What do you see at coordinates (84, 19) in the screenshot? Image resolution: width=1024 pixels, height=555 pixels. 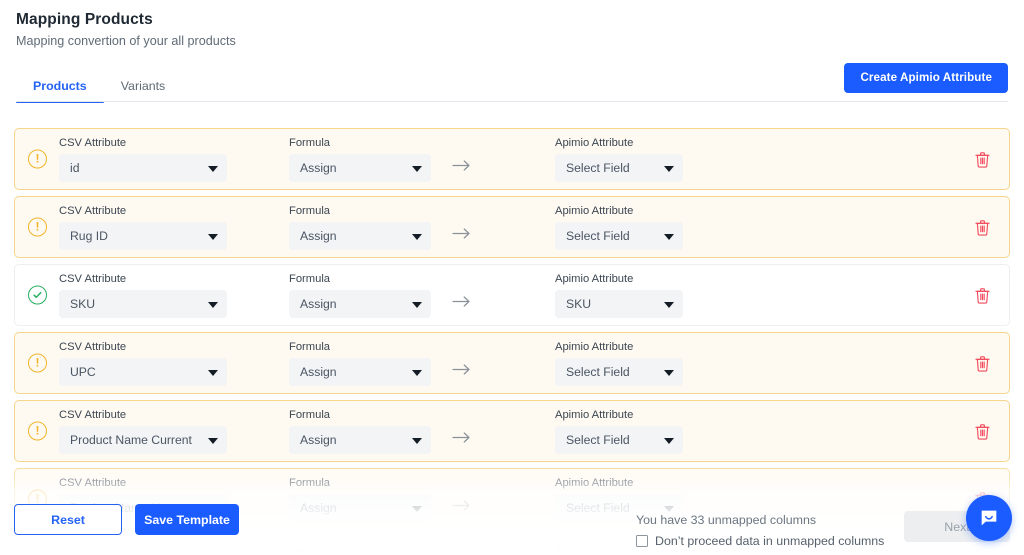 I see `page-title: Mapping Products` at bounding box center [84, 19].